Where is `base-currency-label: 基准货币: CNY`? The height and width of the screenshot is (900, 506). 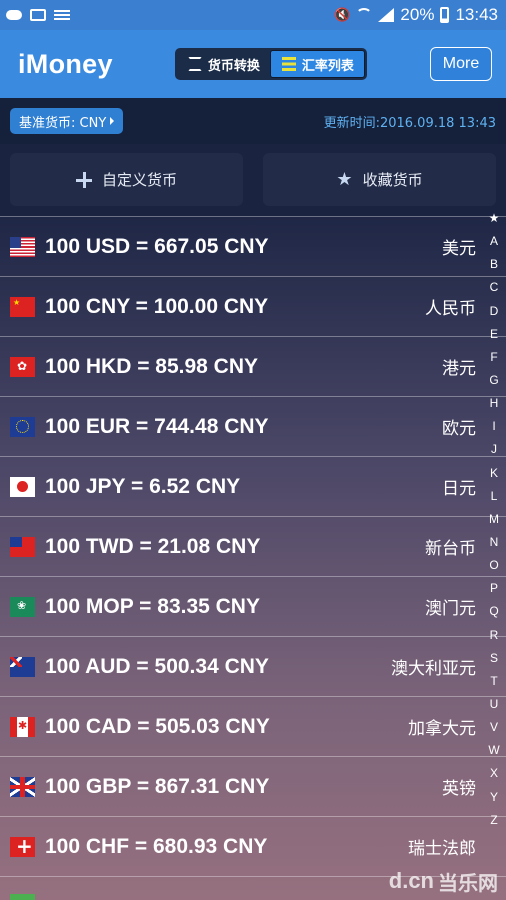
base-currency-label: 基准货币: CNY is located at coordinates (63, 123).